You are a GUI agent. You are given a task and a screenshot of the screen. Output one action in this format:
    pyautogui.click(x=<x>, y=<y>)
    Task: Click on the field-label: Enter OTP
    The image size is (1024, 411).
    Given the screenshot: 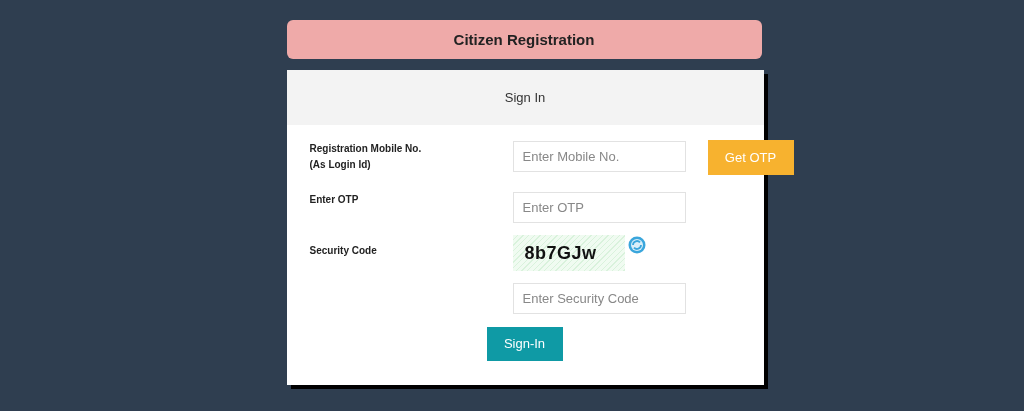 What is the action you would take?
    pyautogui.click(x=334, y=200)
    